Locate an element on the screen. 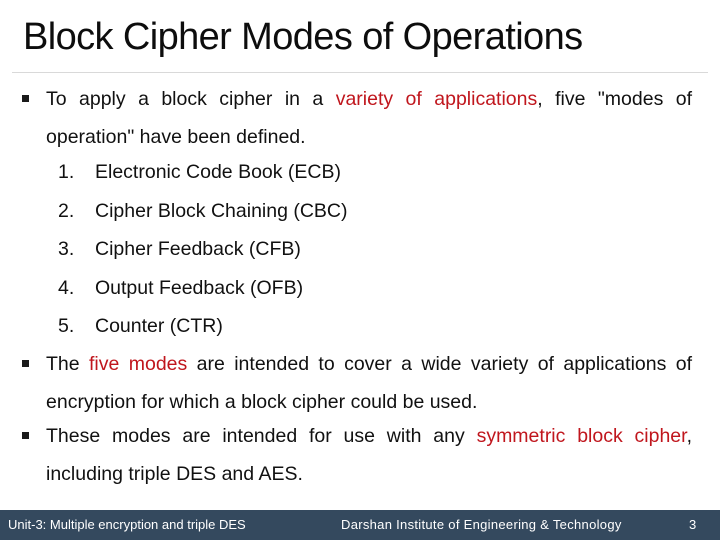  mode-label: Electronic Code Book (ECB) is located at coordinates (218, 172).